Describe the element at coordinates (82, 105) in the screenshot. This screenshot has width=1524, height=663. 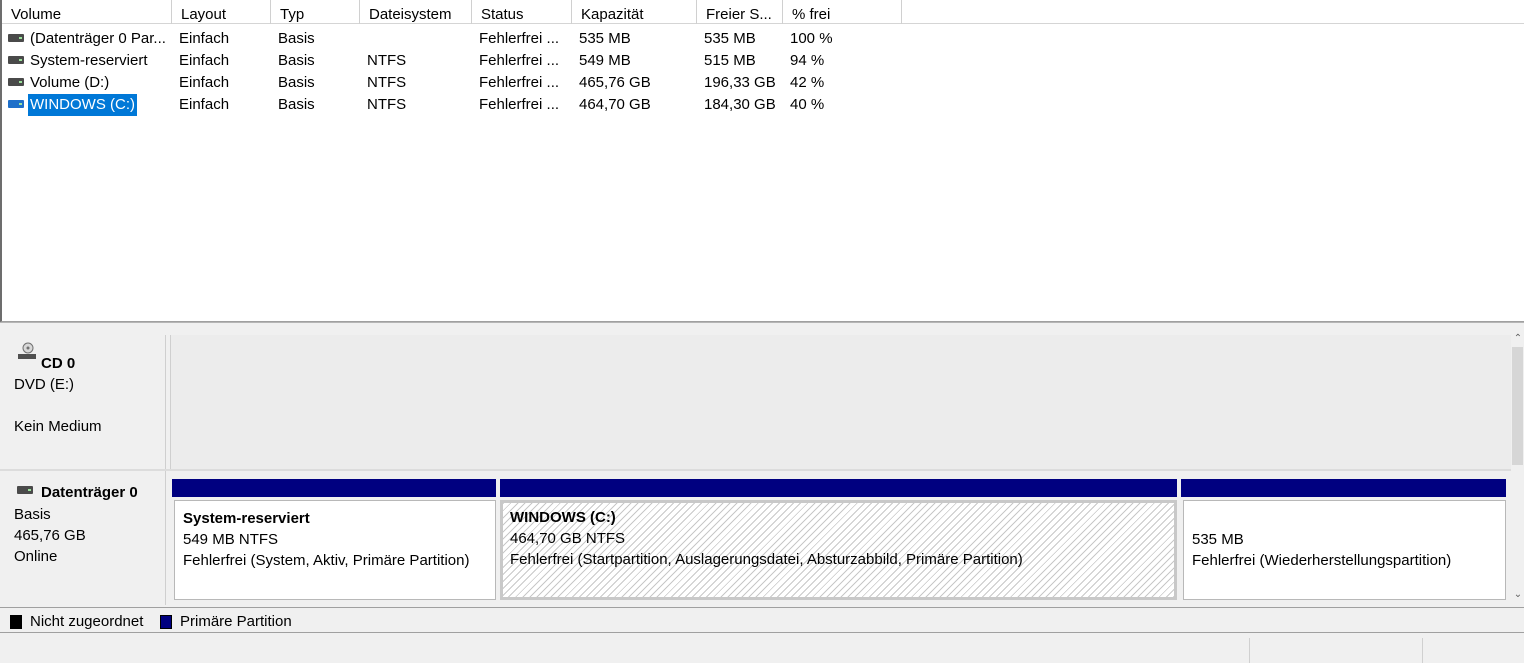
I see `cell-volume: WINDOWS (C:)` at that location.